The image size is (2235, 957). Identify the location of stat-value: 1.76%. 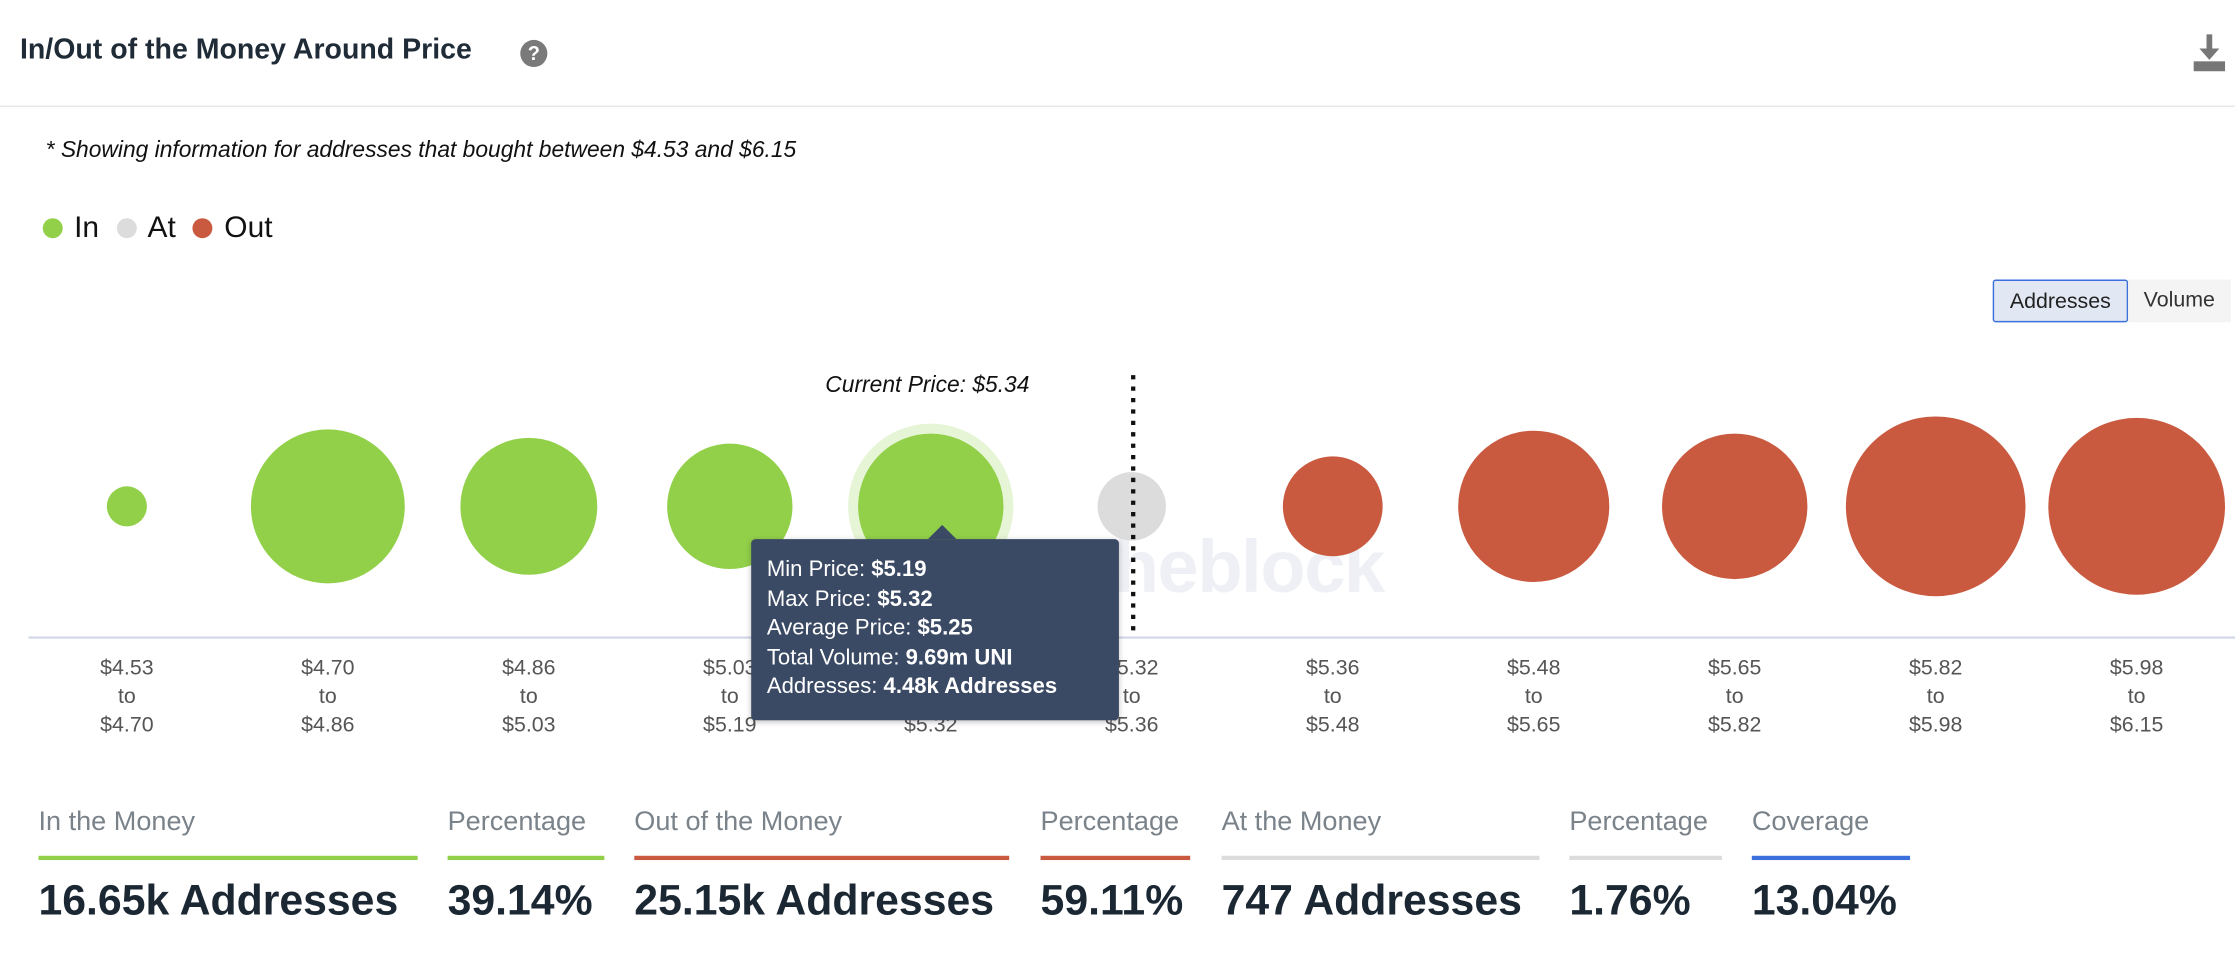
(1630, 901).